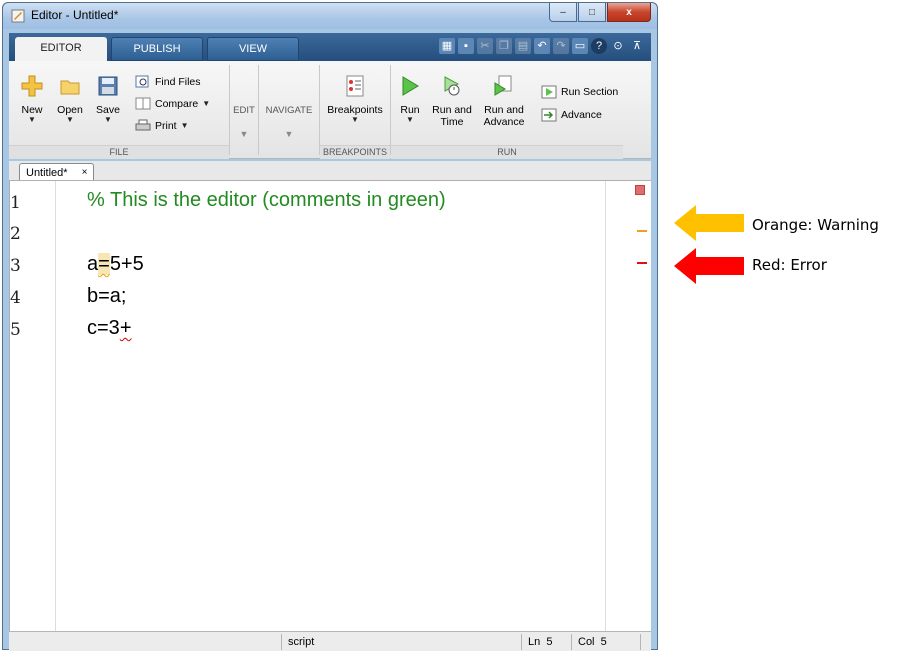 The image size is (911, 651). I want to click on breakpoints-group-label: BREAKPOINTS, so click(355, 152).